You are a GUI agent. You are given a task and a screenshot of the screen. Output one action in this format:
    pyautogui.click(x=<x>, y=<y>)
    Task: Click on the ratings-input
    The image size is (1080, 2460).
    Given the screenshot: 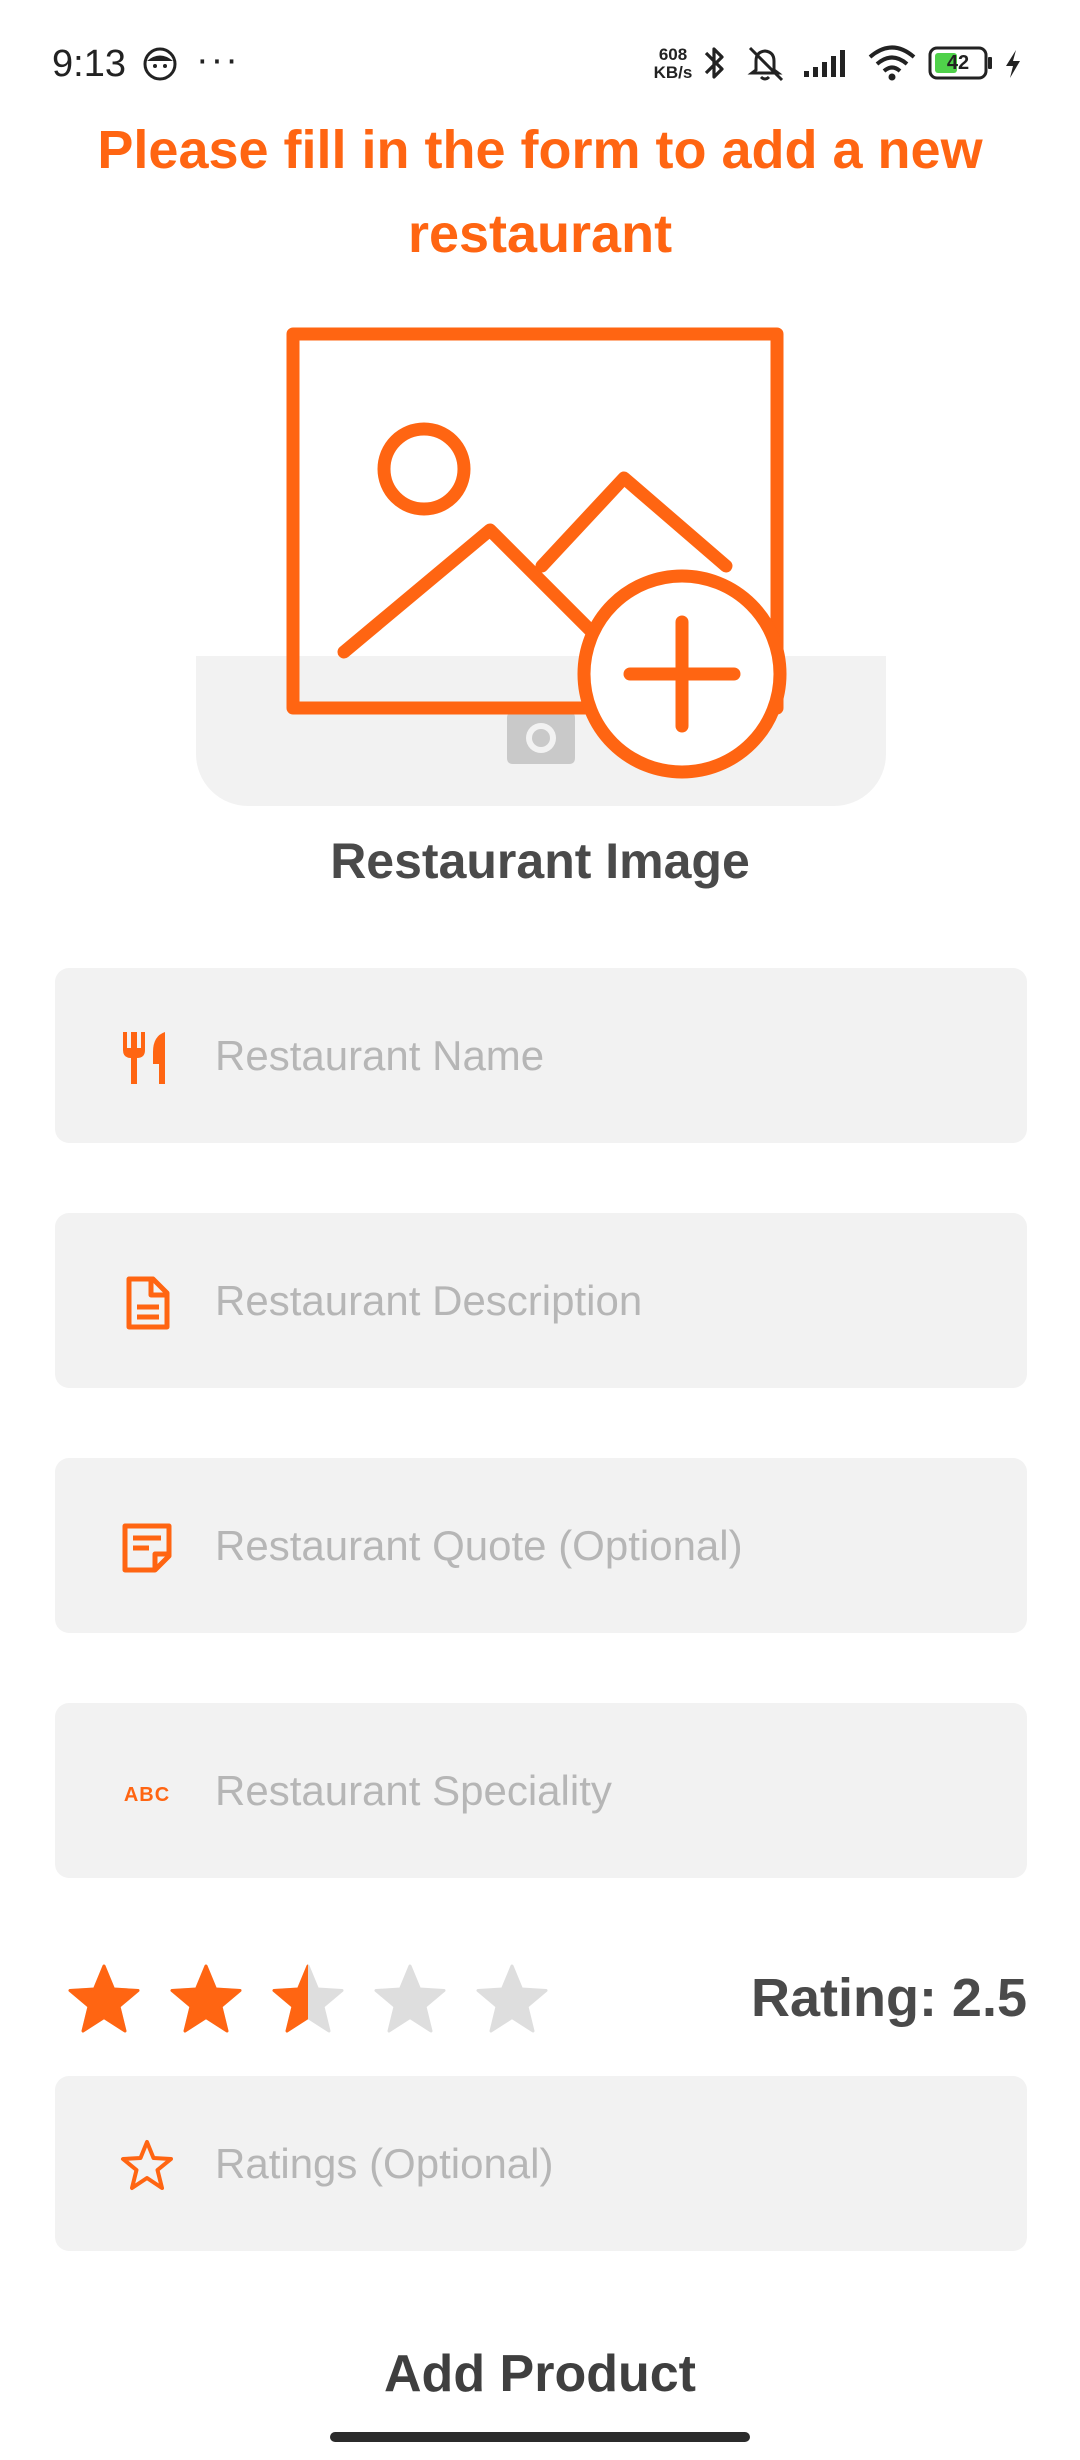 What is the action you would take?
    pyautogui.click(x=605, y=2164)
    